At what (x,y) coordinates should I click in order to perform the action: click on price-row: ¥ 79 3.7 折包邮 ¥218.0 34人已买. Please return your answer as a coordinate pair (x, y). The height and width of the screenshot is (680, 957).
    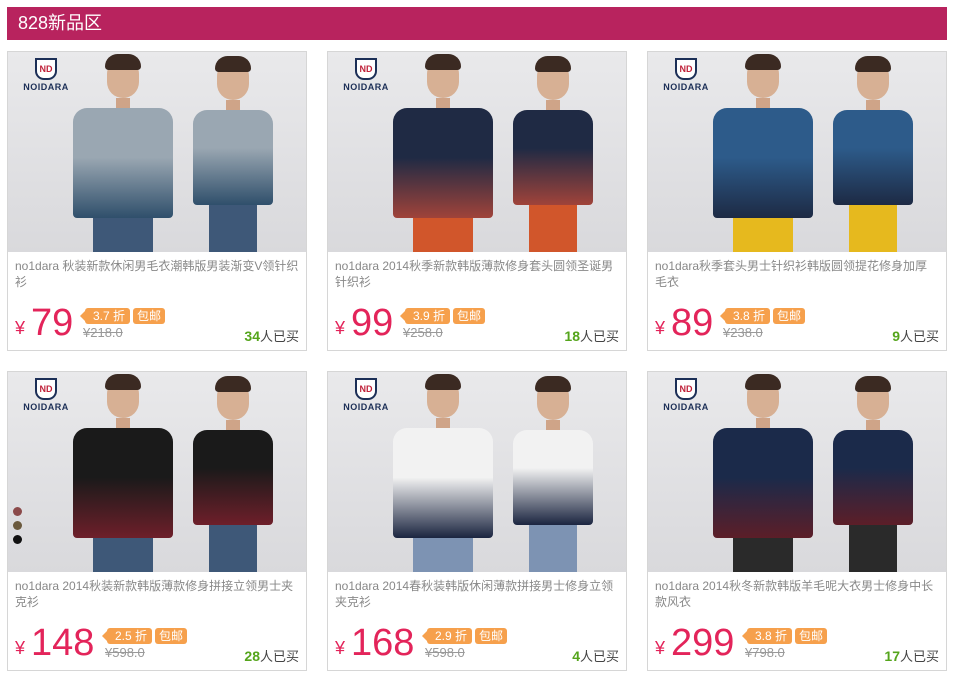
    Looking at the image, I should click on (157, 323).